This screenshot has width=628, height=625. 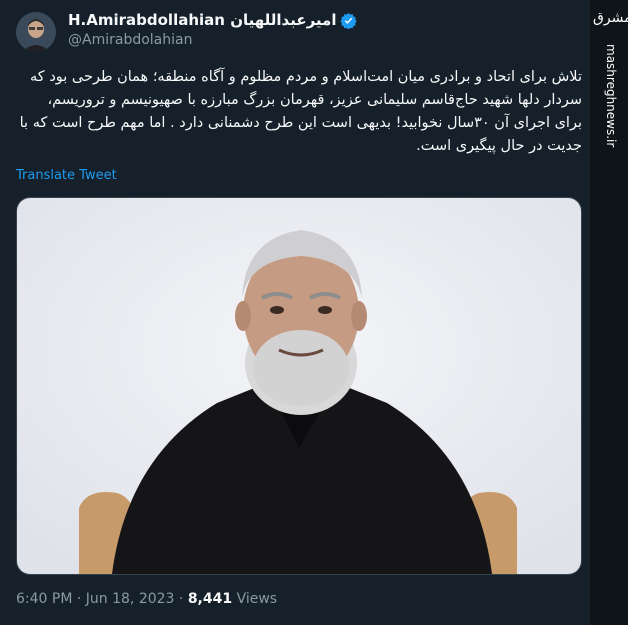 I want to click on tweet-time: 6:40 PM, so click(x=44, y=599).